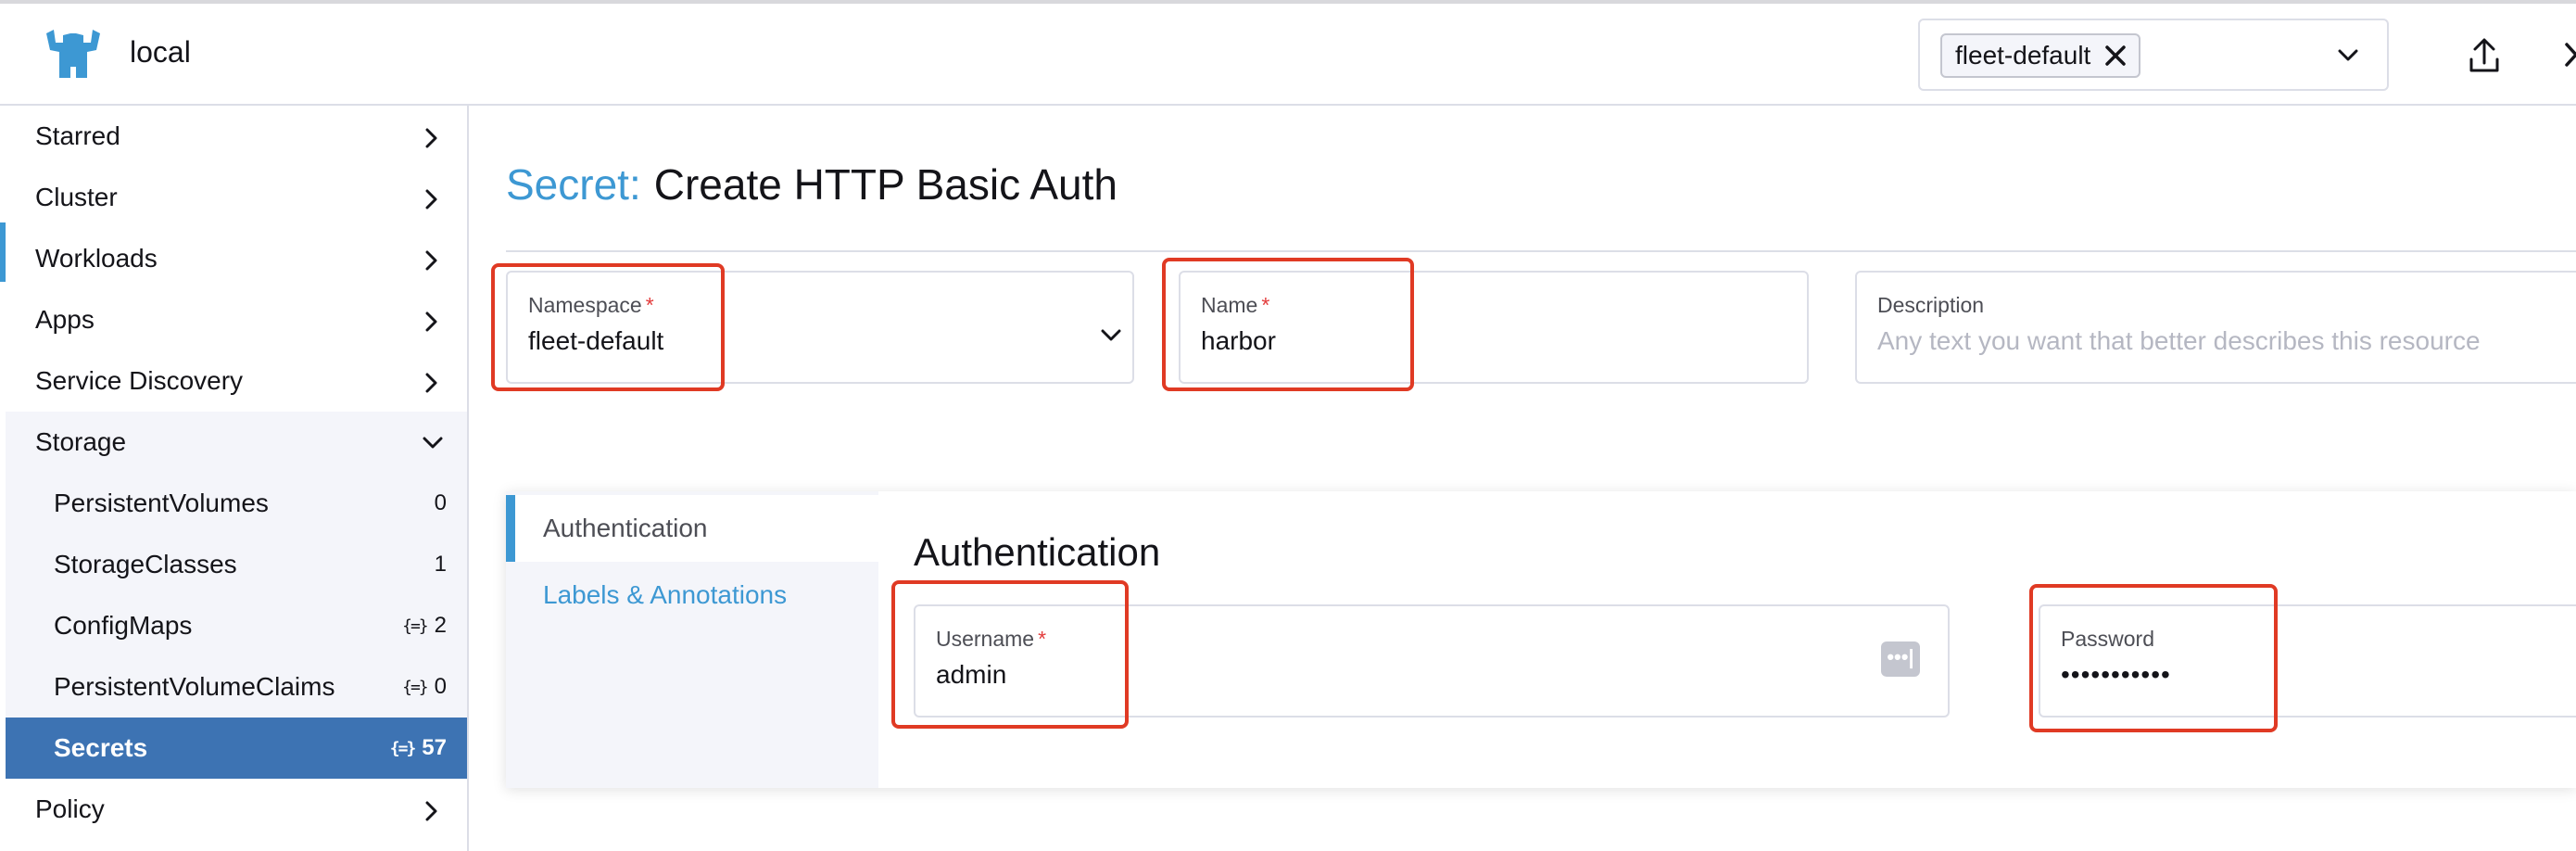  I want to click on sidebar-item-label: Workloads, so click(96, 258).